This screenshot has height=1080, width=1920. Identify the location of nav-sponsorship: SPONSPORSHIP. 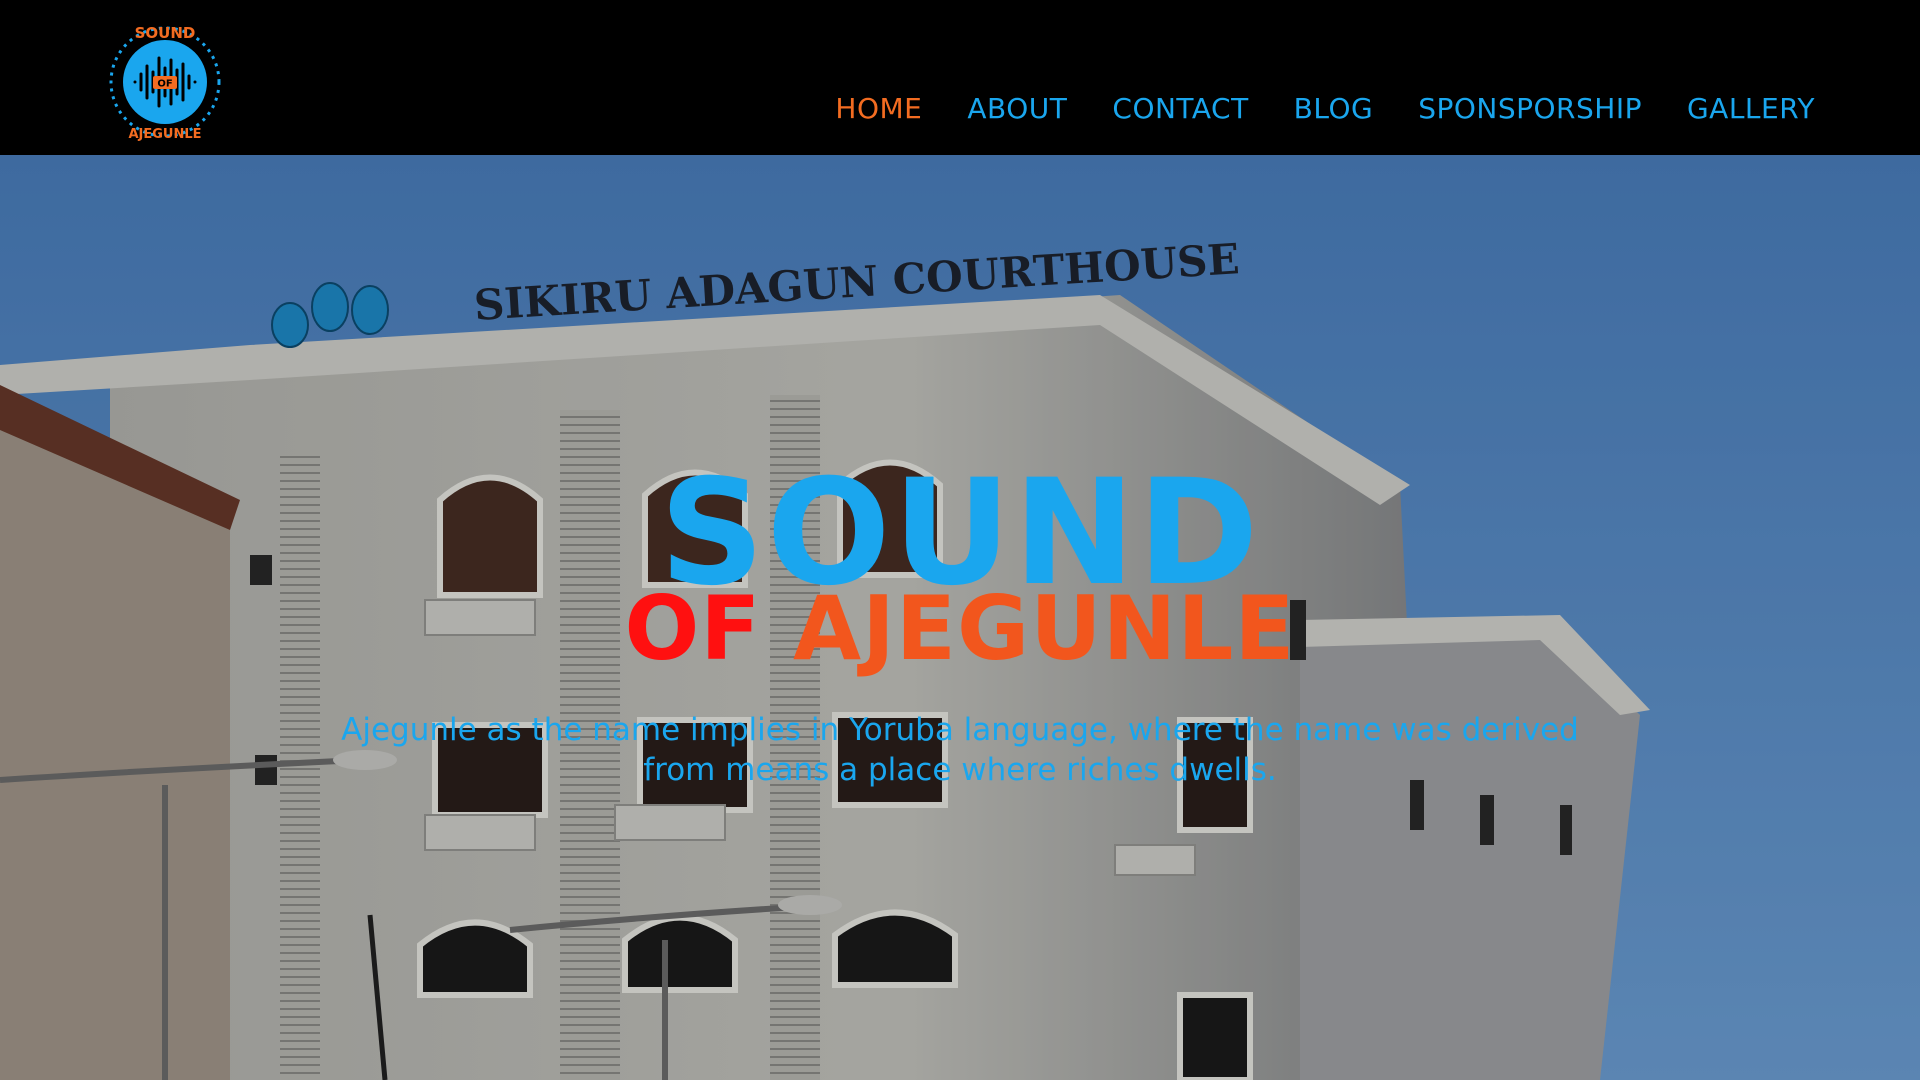
(1530, 108).